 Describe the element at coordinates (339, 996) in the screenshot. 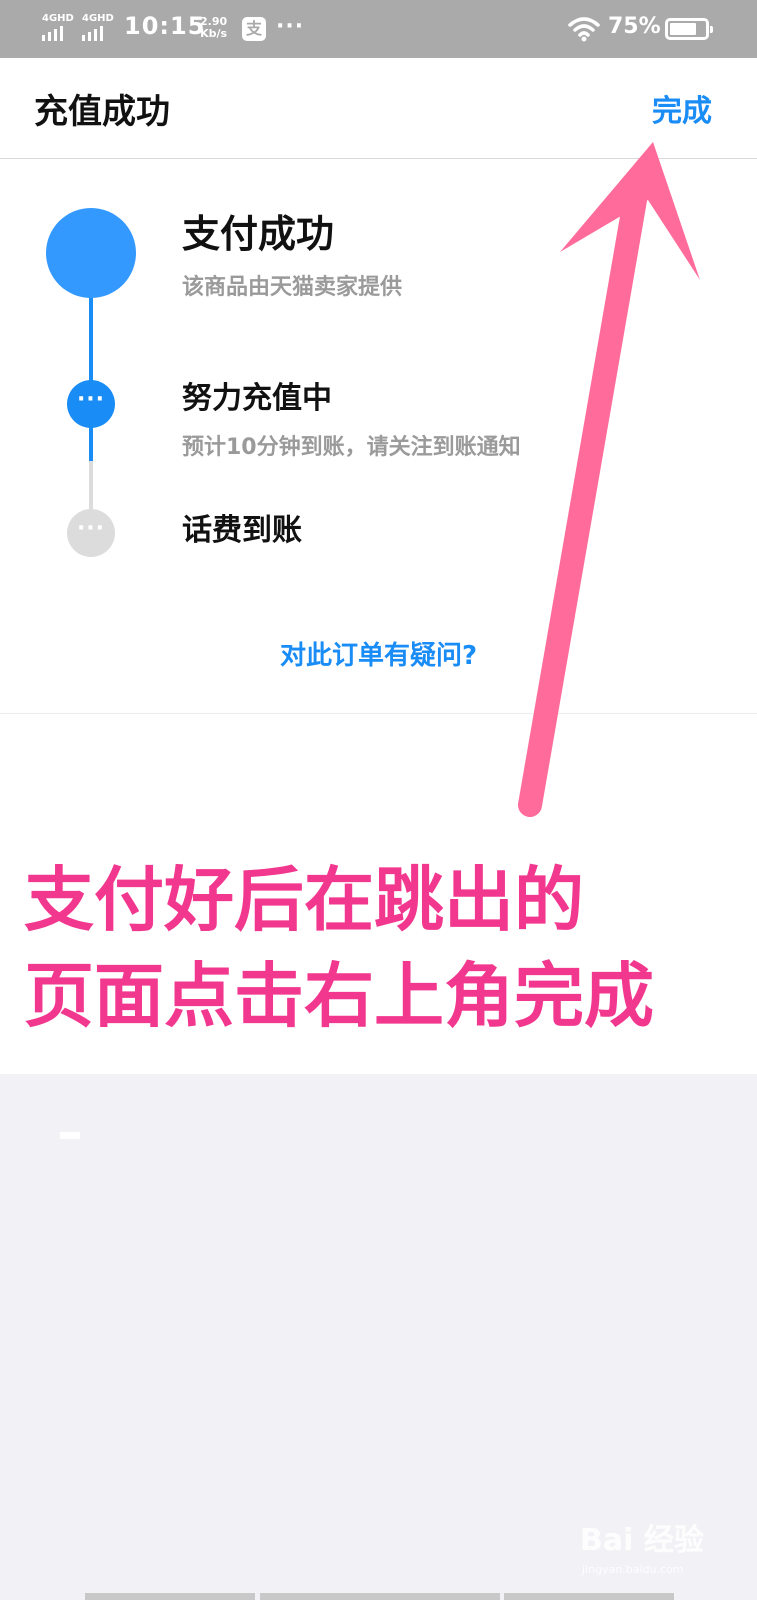

I see `annotation-line-2: 页面点击右上角完成` at that location.